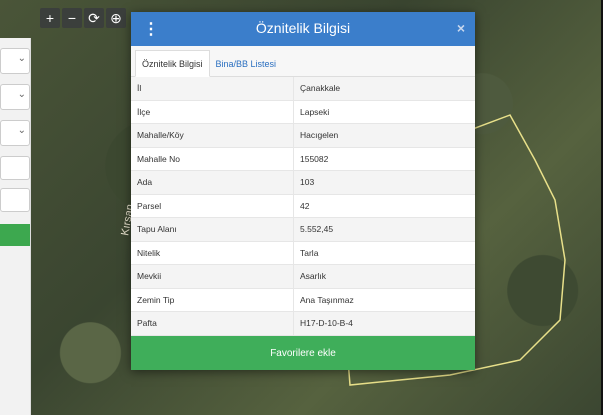 The width and height of the screenshot is (603, 415). I want to click on attribute-value: 103, so click(384, 182).